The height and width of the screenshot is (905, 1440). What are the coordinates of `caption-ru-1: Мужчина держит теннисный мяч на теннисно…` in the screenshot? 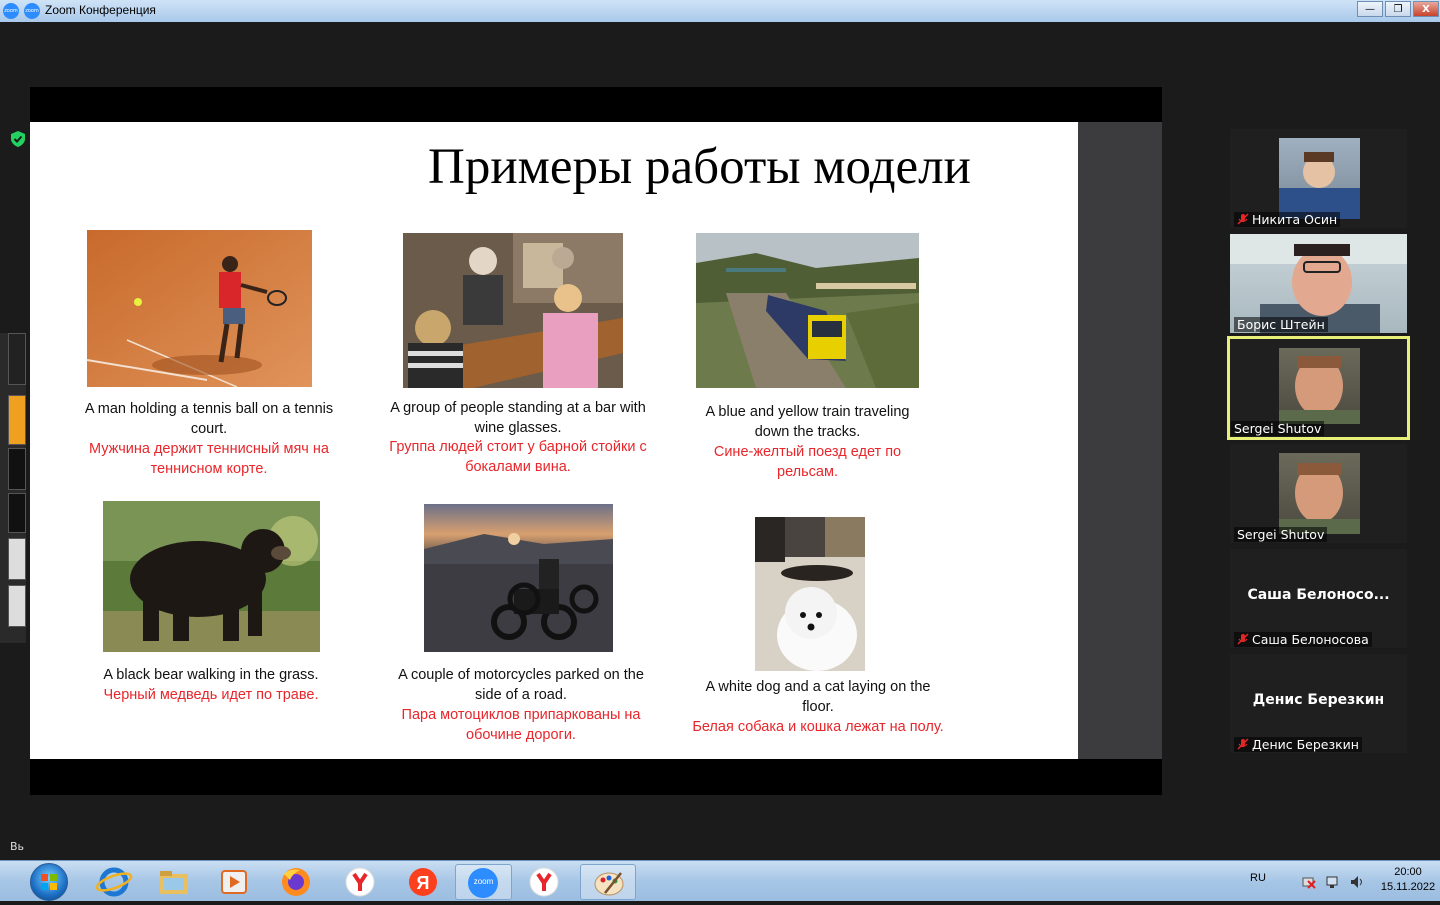 It's located at (209, 459).